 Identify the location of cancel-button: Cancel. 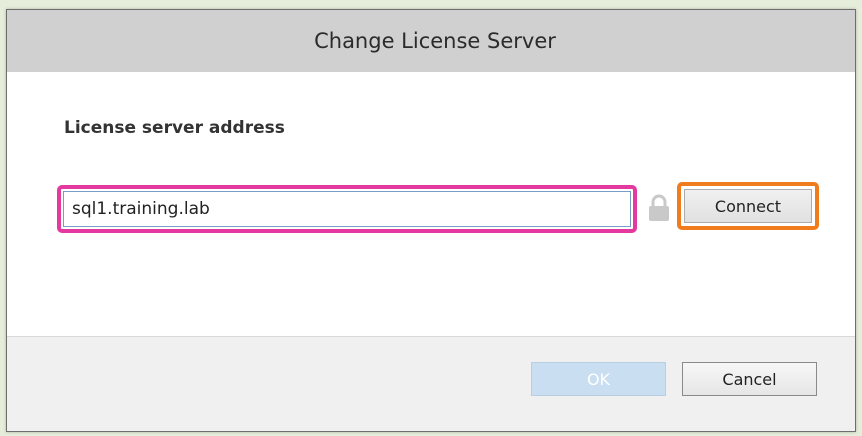
(749, 379).